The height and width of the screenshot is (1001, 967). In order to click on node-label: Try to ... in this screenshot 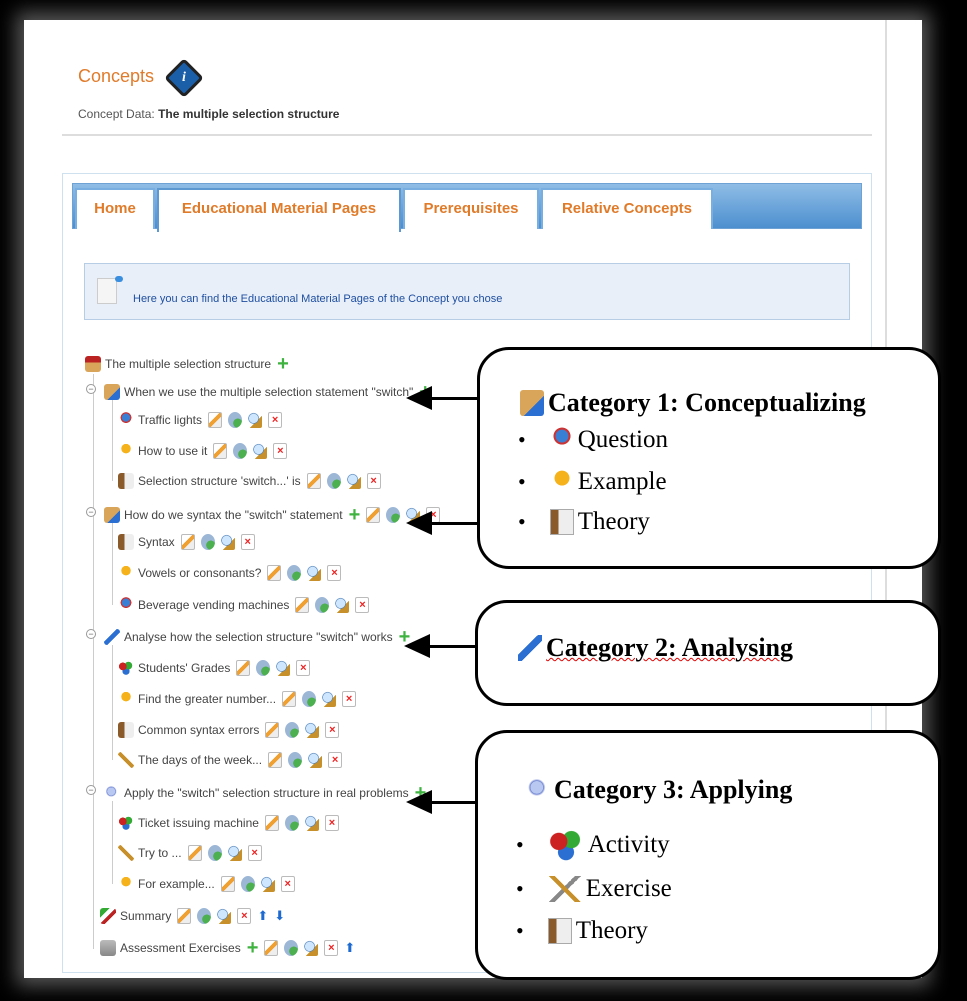, I will do `click(160, 853)`.